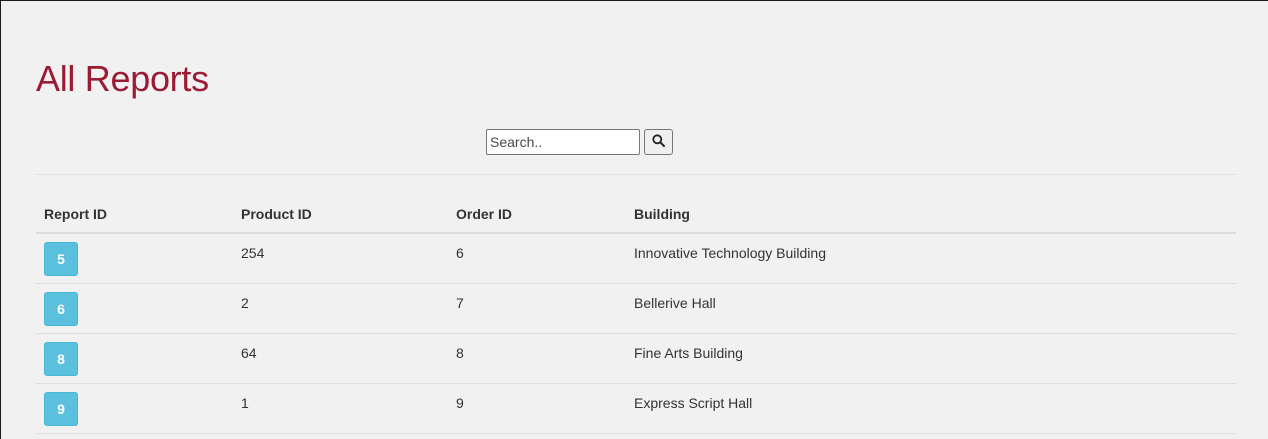 Image resolution: width=1268 pixels, height=439 pixels. I want to click on report-id-button: 6, so click(61, 308).